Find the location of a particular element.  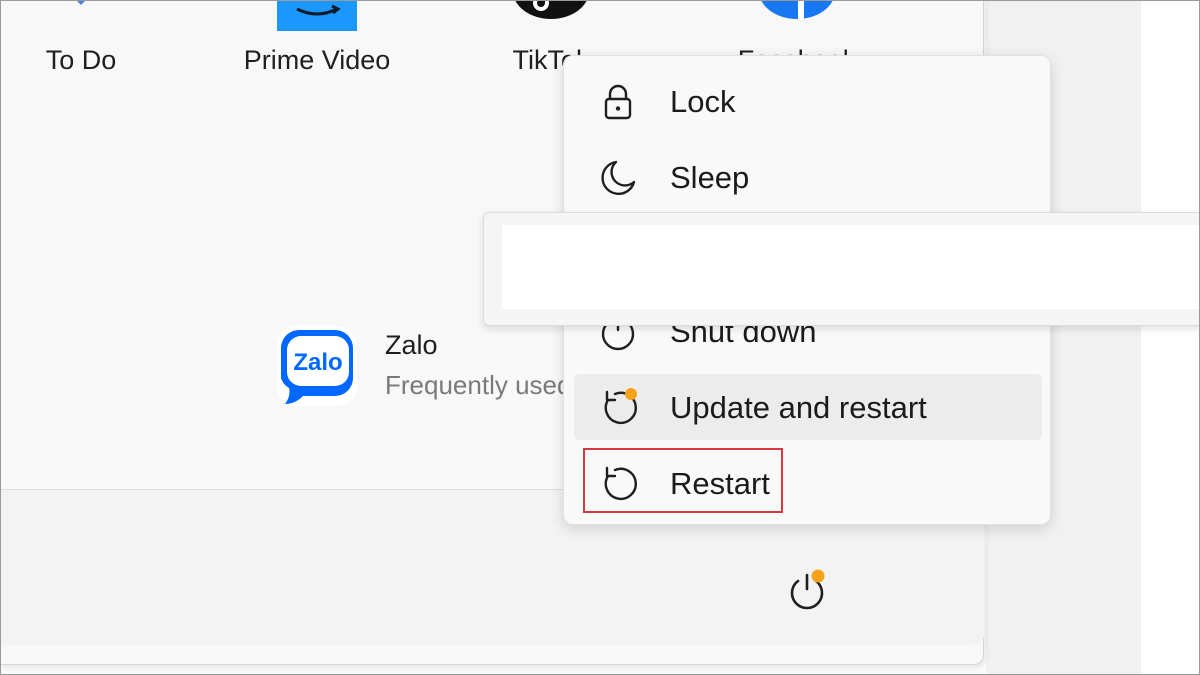

power-menu-item-label: Sleep is located at coordinates (710, 177).